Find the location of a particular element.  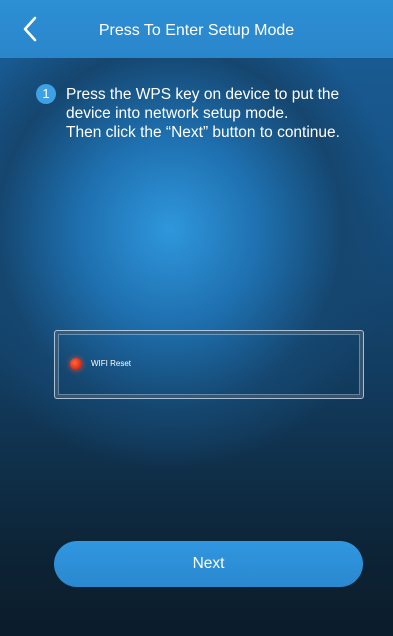

device-illustration: WIFI Reset is located at coordinates (209, 364).